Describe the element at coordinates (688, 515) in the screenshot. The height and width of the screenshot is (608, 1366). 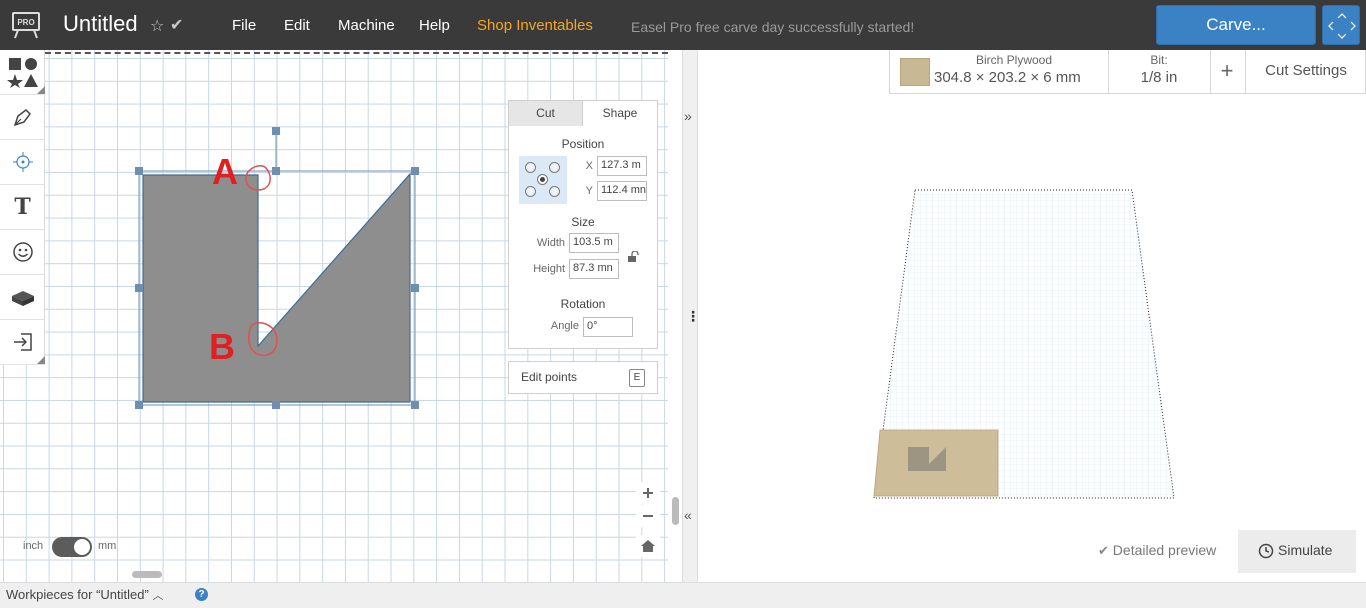
I see `collapse-left-icon: «` at that location.